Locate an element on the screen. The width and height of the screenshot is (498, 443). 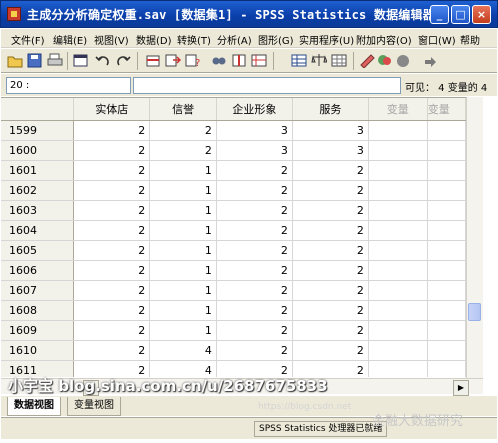
menu-utilities: 实用程序(U) is located at coordinates (326, 39).